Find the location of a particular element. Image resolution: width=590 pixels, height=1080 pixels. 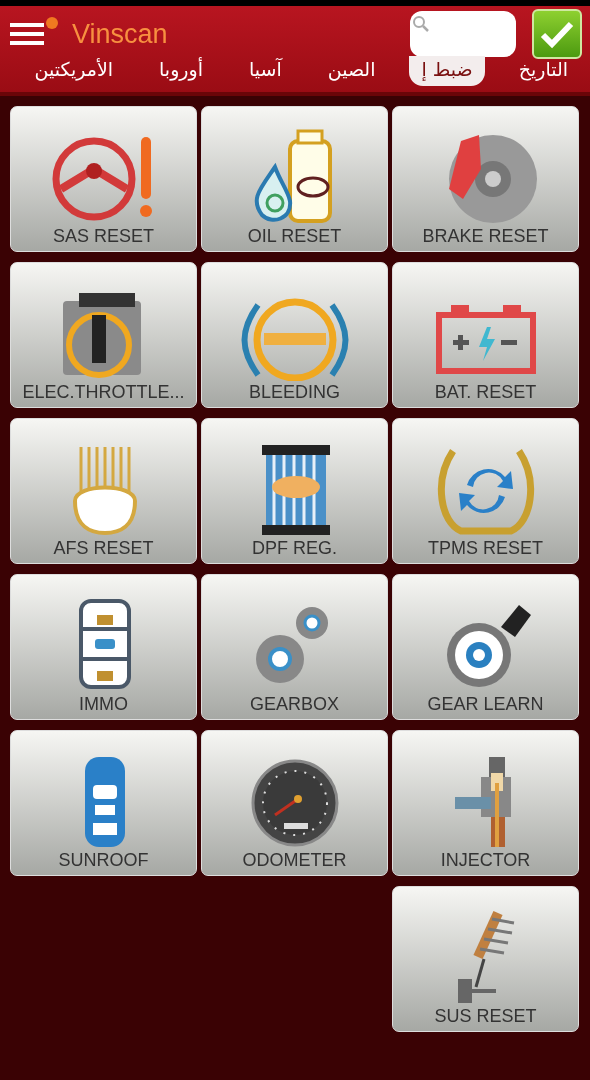

search-field is located at coordinates (463, 34).